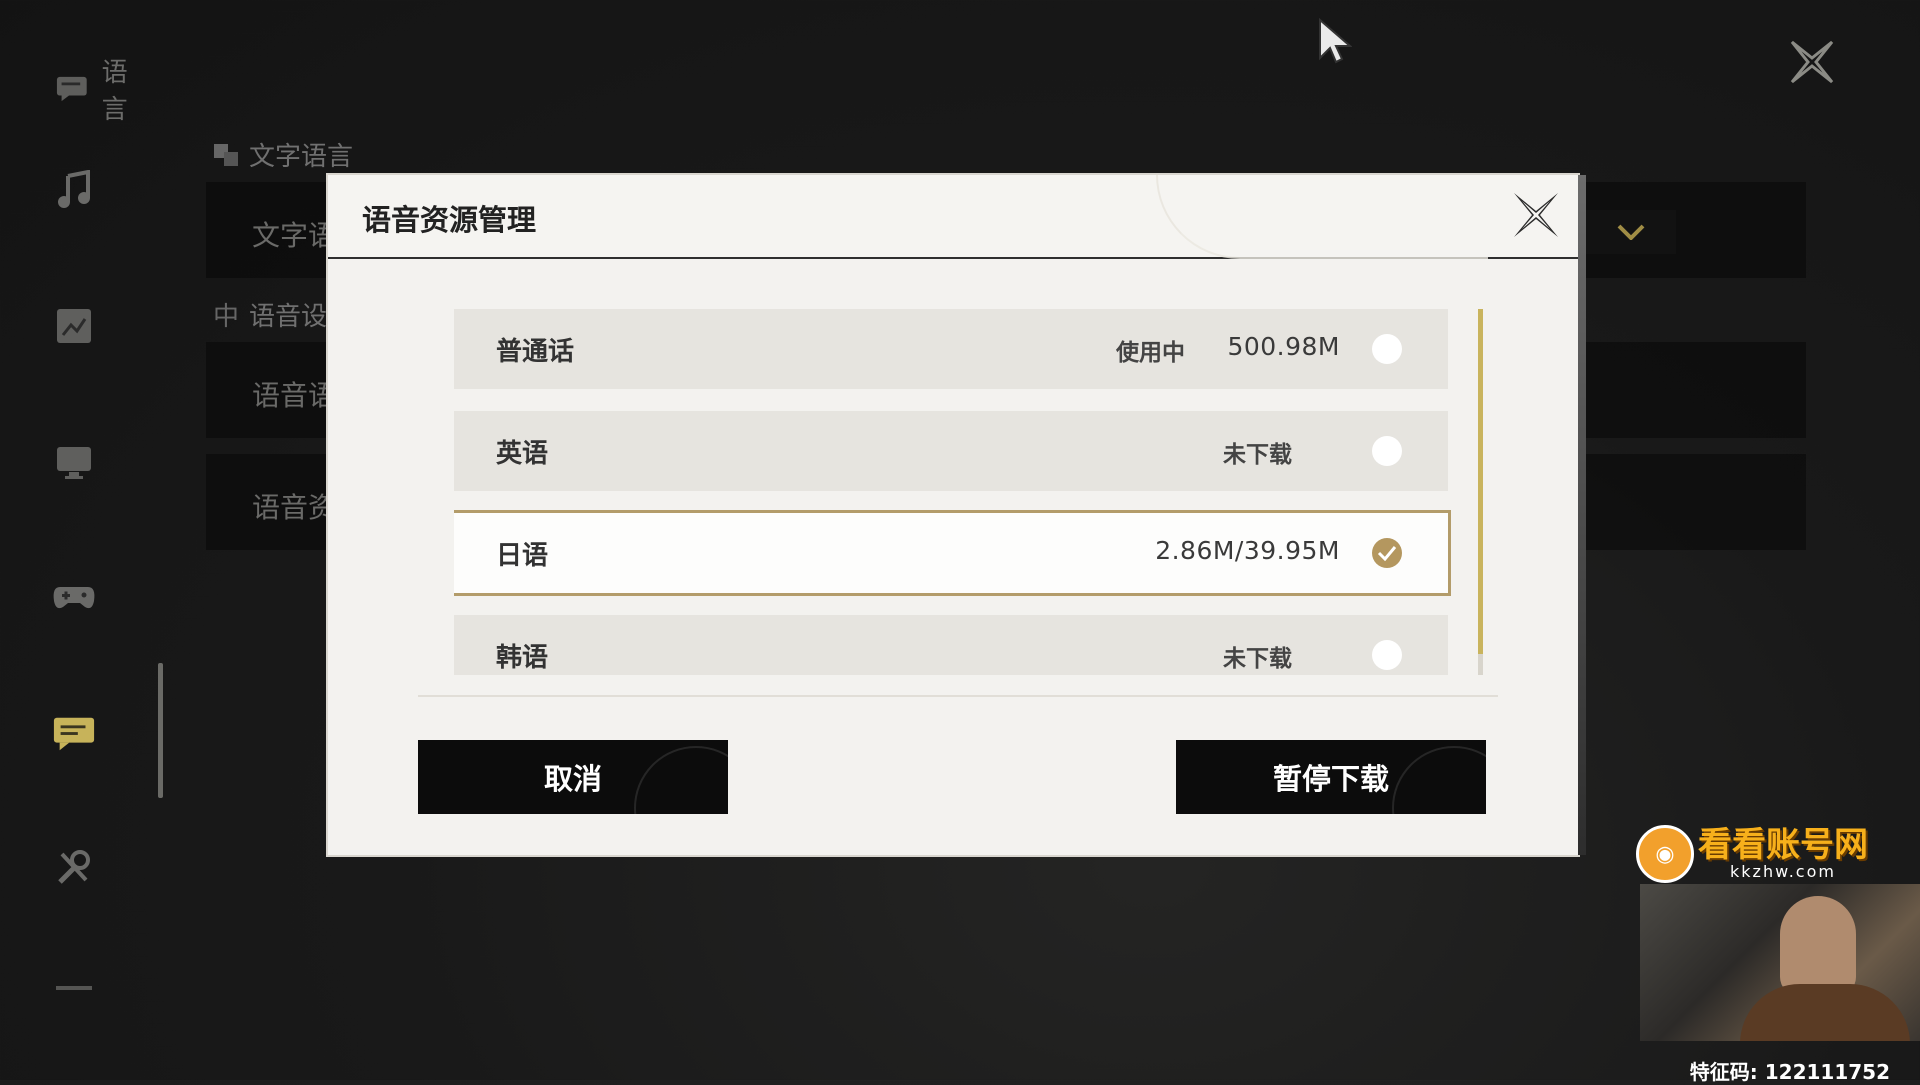  I want to click on modal-header: 语音资源管理, so click(953, 217).